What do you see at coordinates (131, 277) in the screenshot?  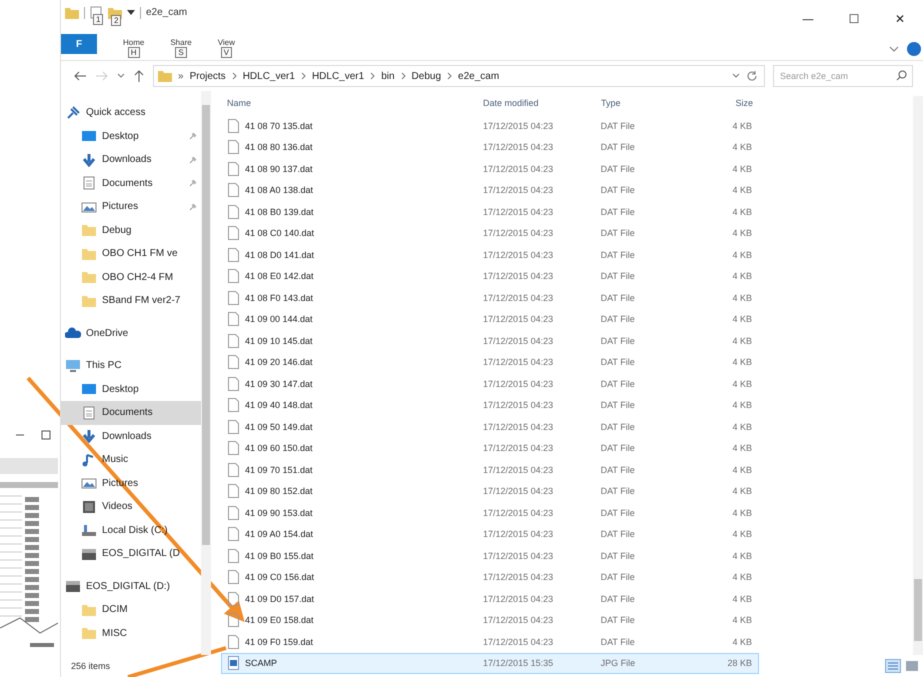 I see `nav-item: OBO CH2-4 FM` at bounding box center [131, 277].